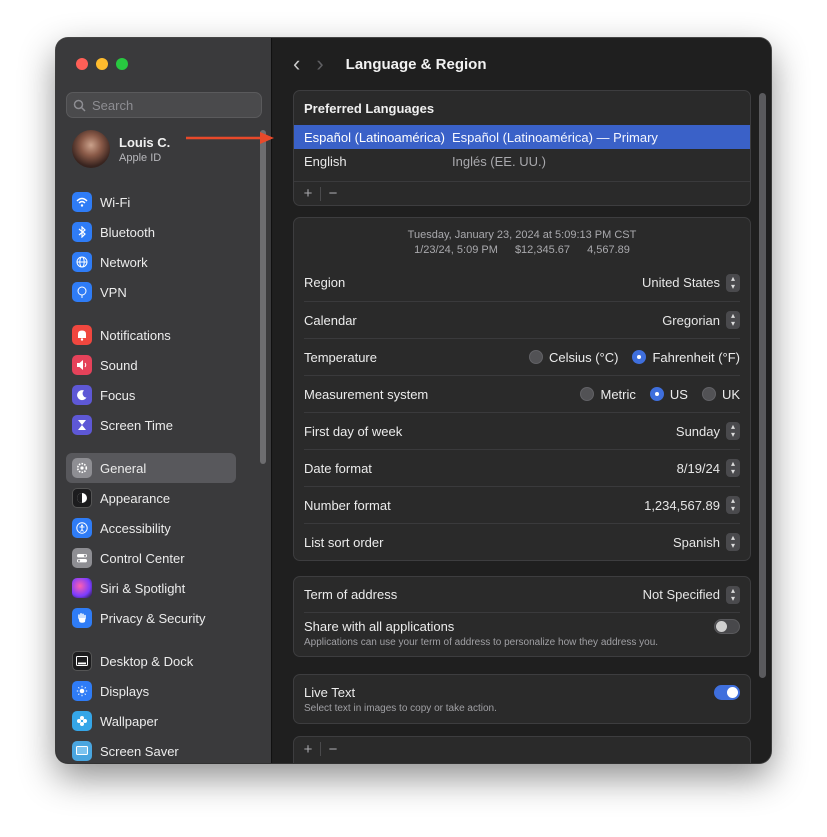 The width and height of the screenshot is (827, 837). What do you see at coordinates (122, 64) in the screenshot?
I see `zoom-button` at bounding box center [122, 64].